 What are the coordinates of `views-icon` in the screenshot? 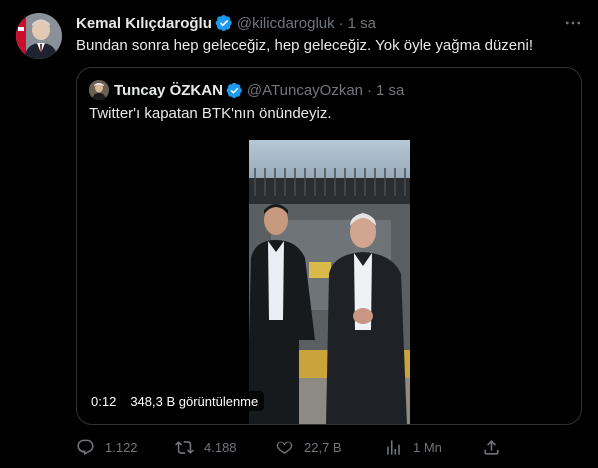 It's located at (393, 447).